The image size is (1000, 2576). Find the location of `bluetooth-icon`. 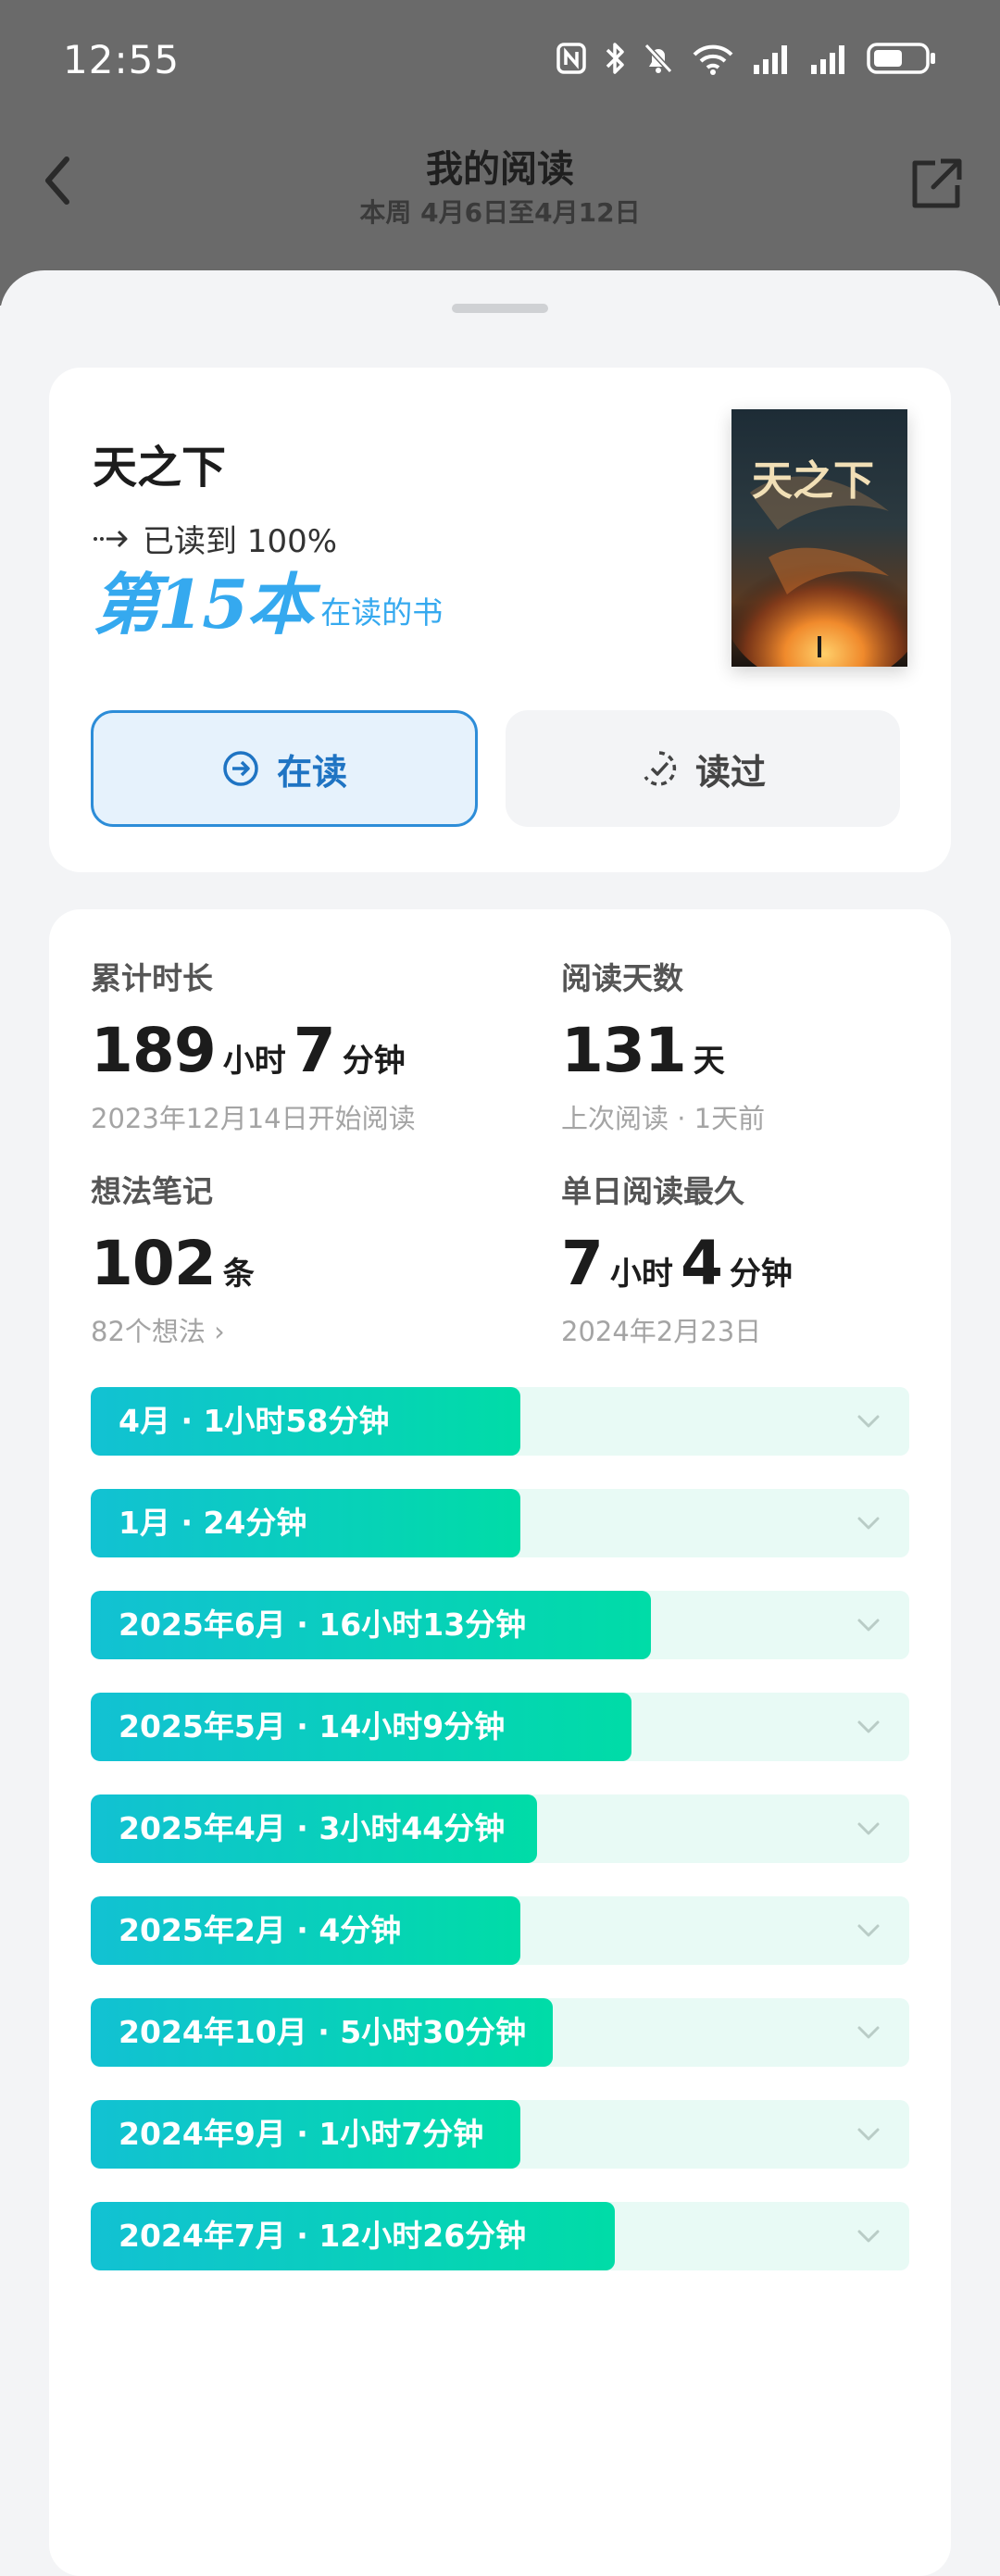

bluetooth-icon is located at coordinates (615, 59).